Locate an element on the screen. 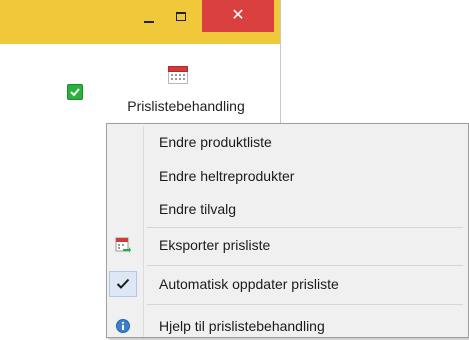 Image resolution: width=469 pixels, height=340 pixels. calendar-icon is located at coordinates (178, 75).